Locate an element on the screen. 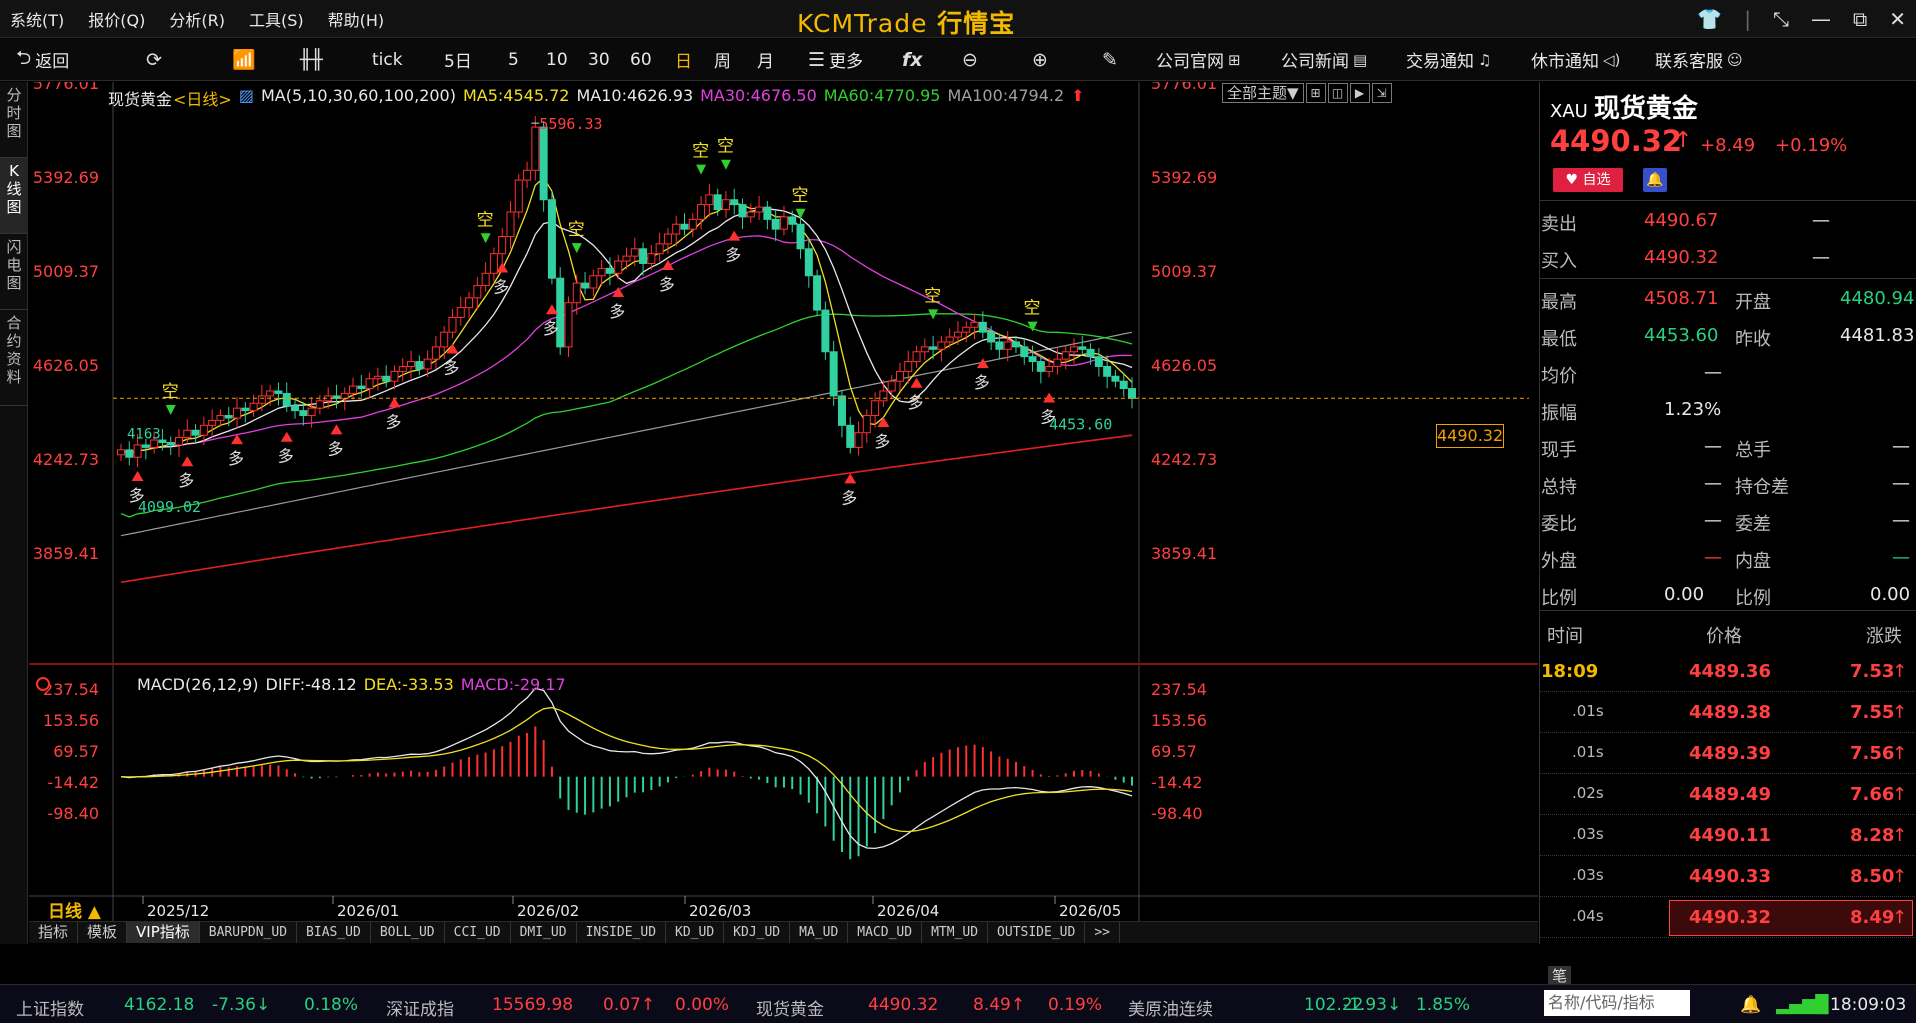 The image size is (1916, 1023). add-favorite-button: ♥ 自选 is located at coordinates (1588, 180).